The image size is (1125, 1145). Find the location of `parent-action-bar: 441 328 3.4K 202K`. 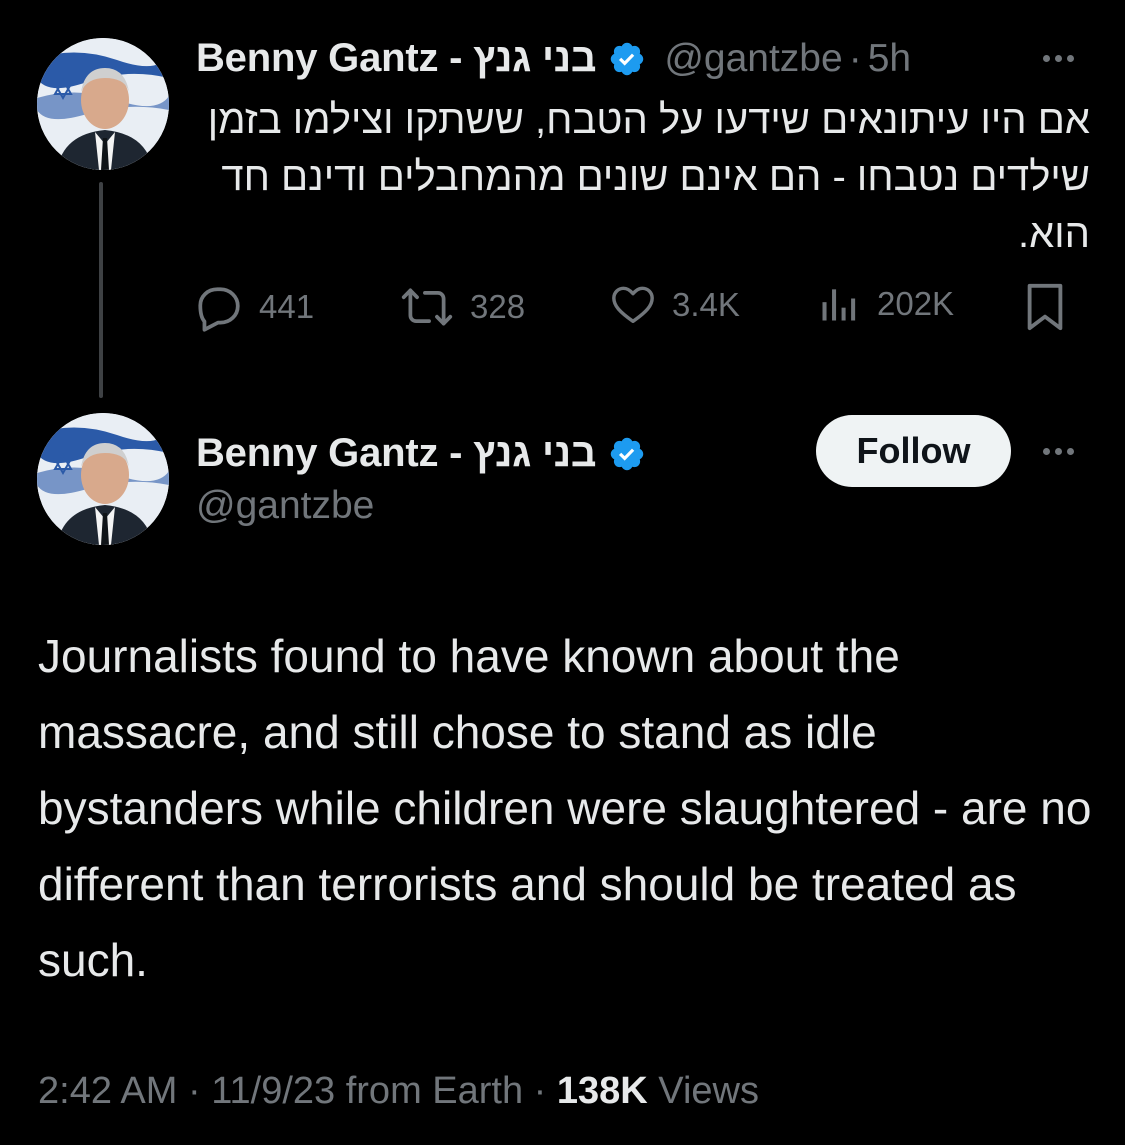

parent-action-bar: 441 328 3.4K 202K is located at coordinates (633, 310).